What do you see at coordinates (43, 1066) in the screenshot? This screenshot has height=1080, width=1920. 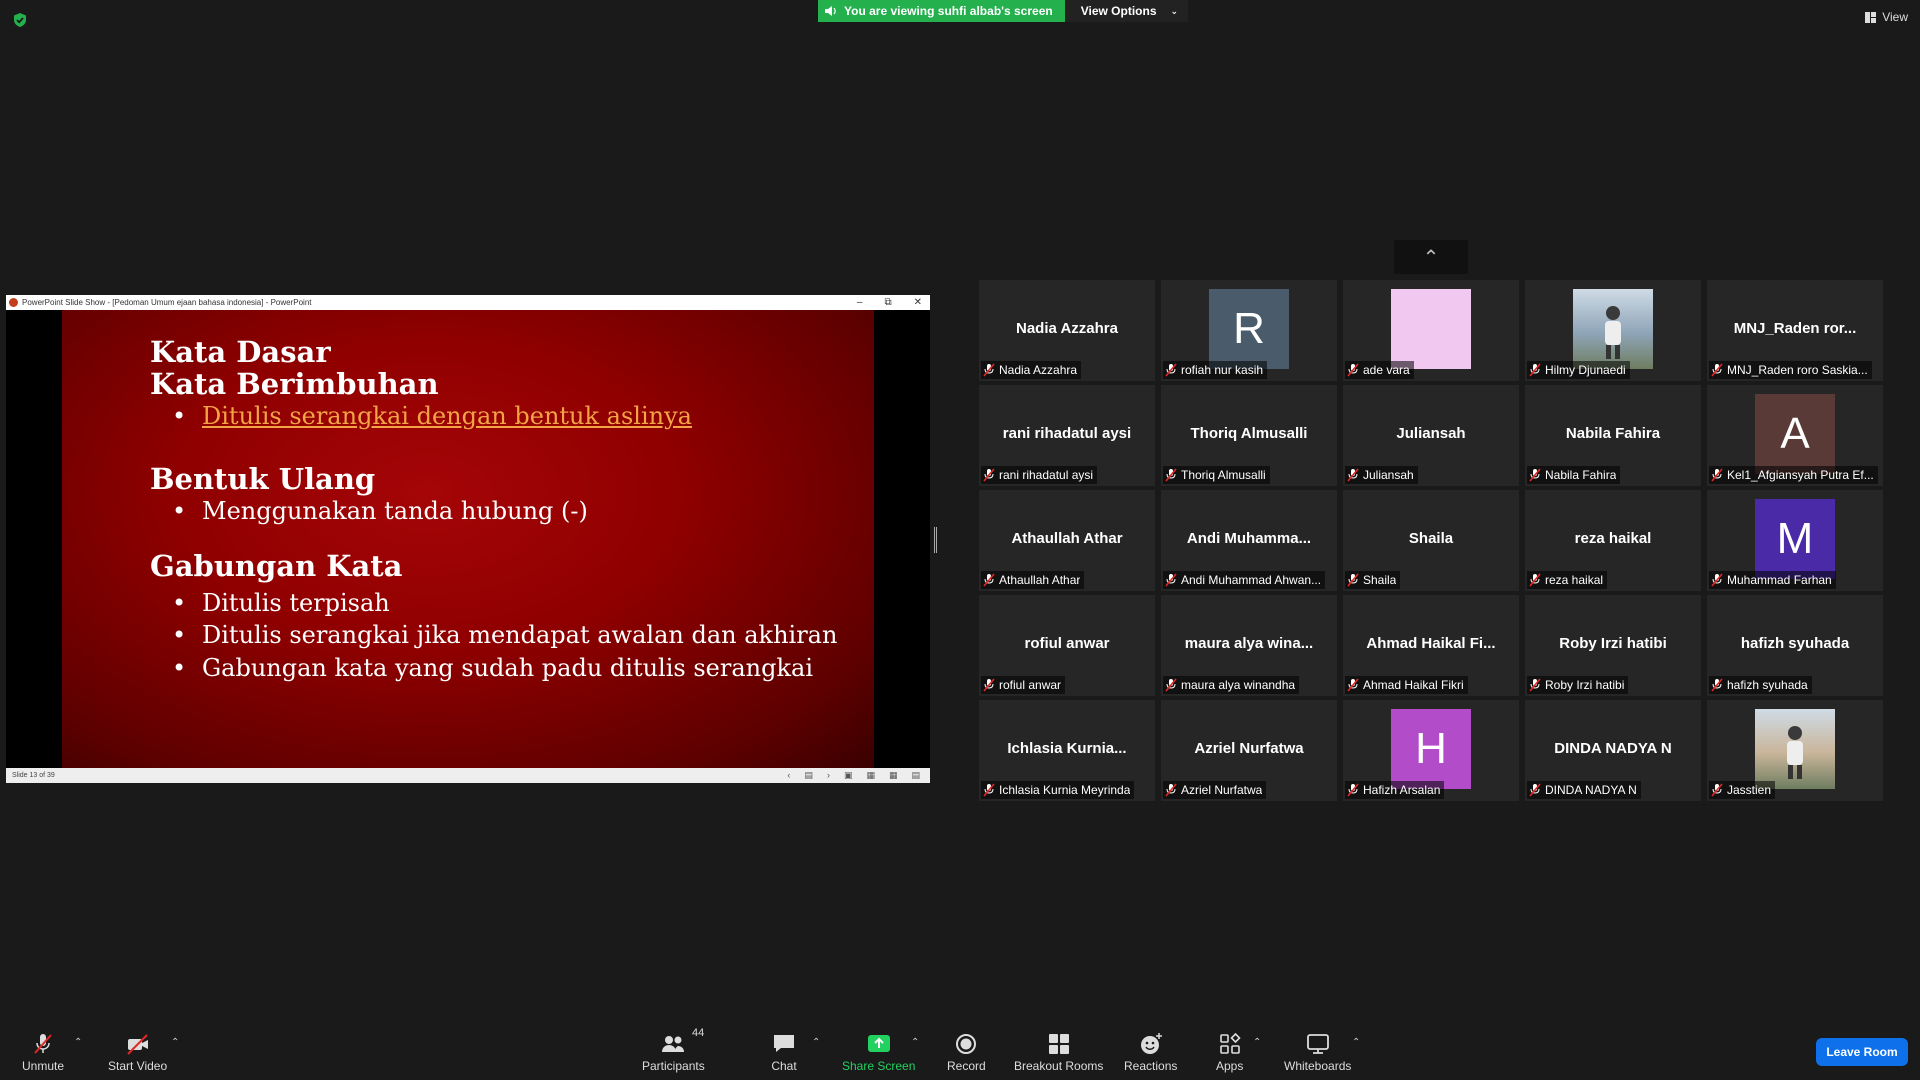 I see `unmute-label: Unmute` at bounding box center [43, 1066].